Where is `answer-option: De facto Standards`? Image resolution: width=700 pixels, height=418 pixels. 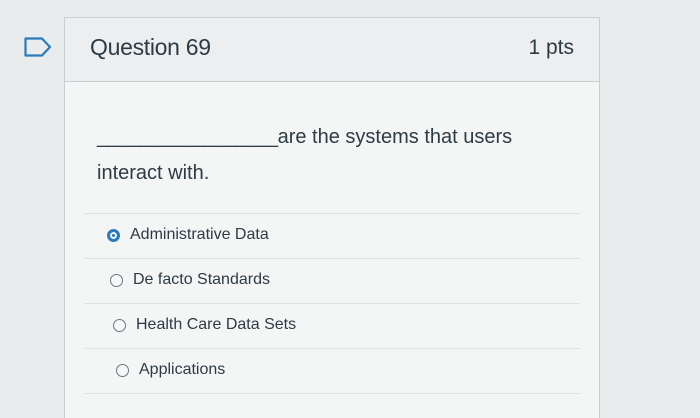
answer-option: De facto Standards is located at coordinates (332, 281).